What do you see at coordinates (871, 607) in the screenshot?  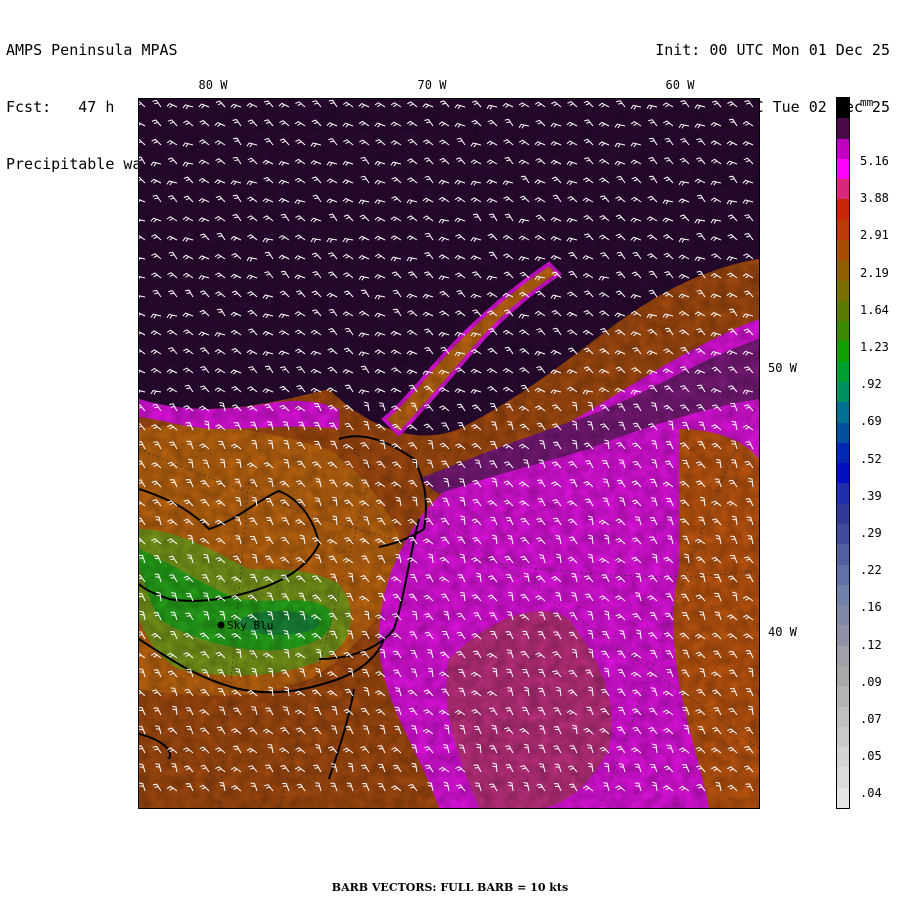 I see `colorbar-label: .16` at bounding box center [871, 607].